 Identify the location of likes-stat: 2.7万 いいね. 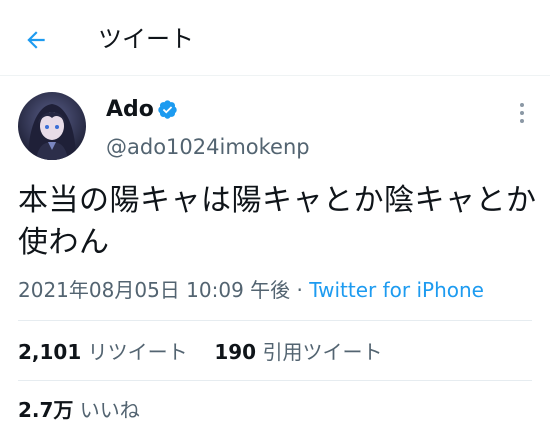
(79, 410).